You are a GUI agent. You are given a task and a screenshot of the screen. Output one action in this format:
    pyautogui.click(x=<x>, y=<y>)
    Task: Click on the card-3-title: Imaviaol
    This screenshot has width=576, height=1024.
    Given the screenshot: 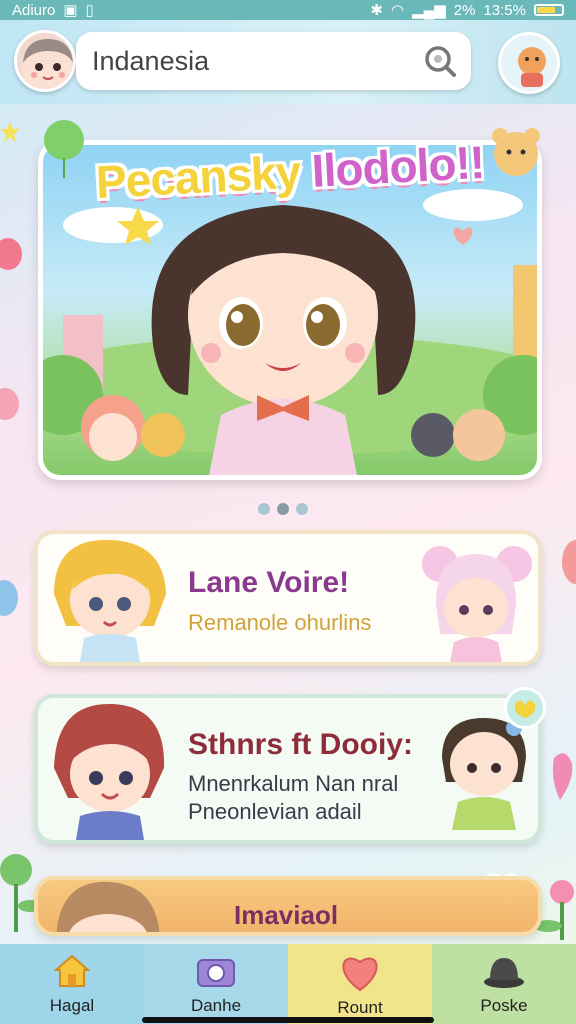 What is the action you would take?
    pyautogui.click(x=286, y=915)
    